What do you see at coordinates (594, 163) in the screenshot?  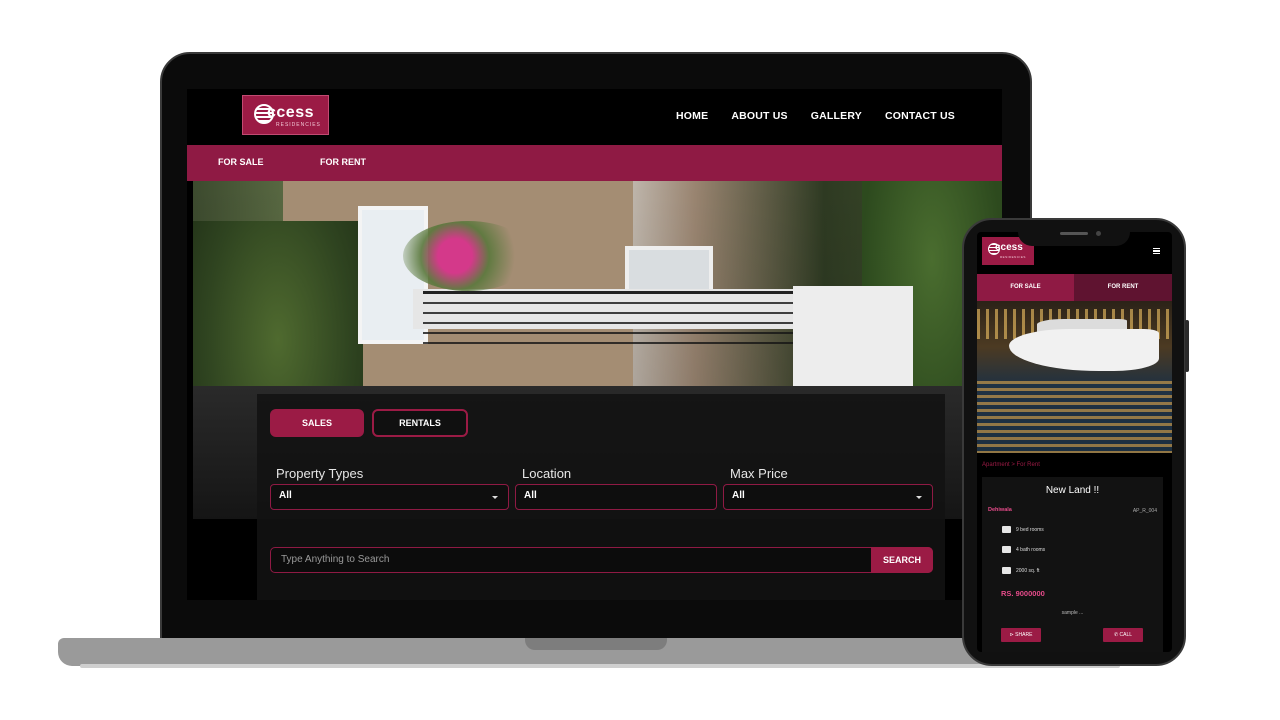 I see `category-bar: FOR SALE FOR RENT` at bounding box center [594, 163].